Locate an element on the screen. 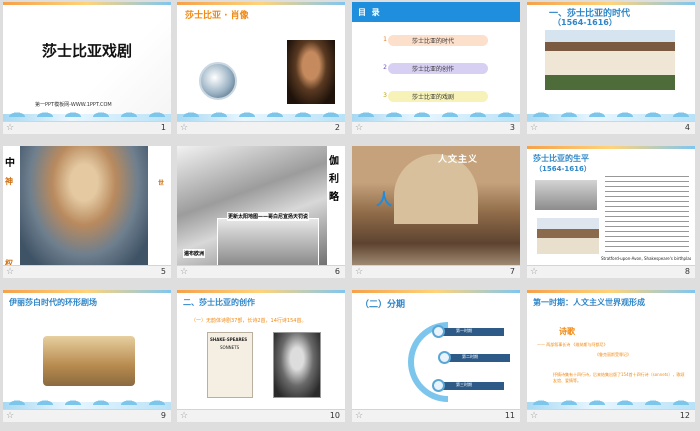  toc-number: 3 is located at coordinates (385, 95).